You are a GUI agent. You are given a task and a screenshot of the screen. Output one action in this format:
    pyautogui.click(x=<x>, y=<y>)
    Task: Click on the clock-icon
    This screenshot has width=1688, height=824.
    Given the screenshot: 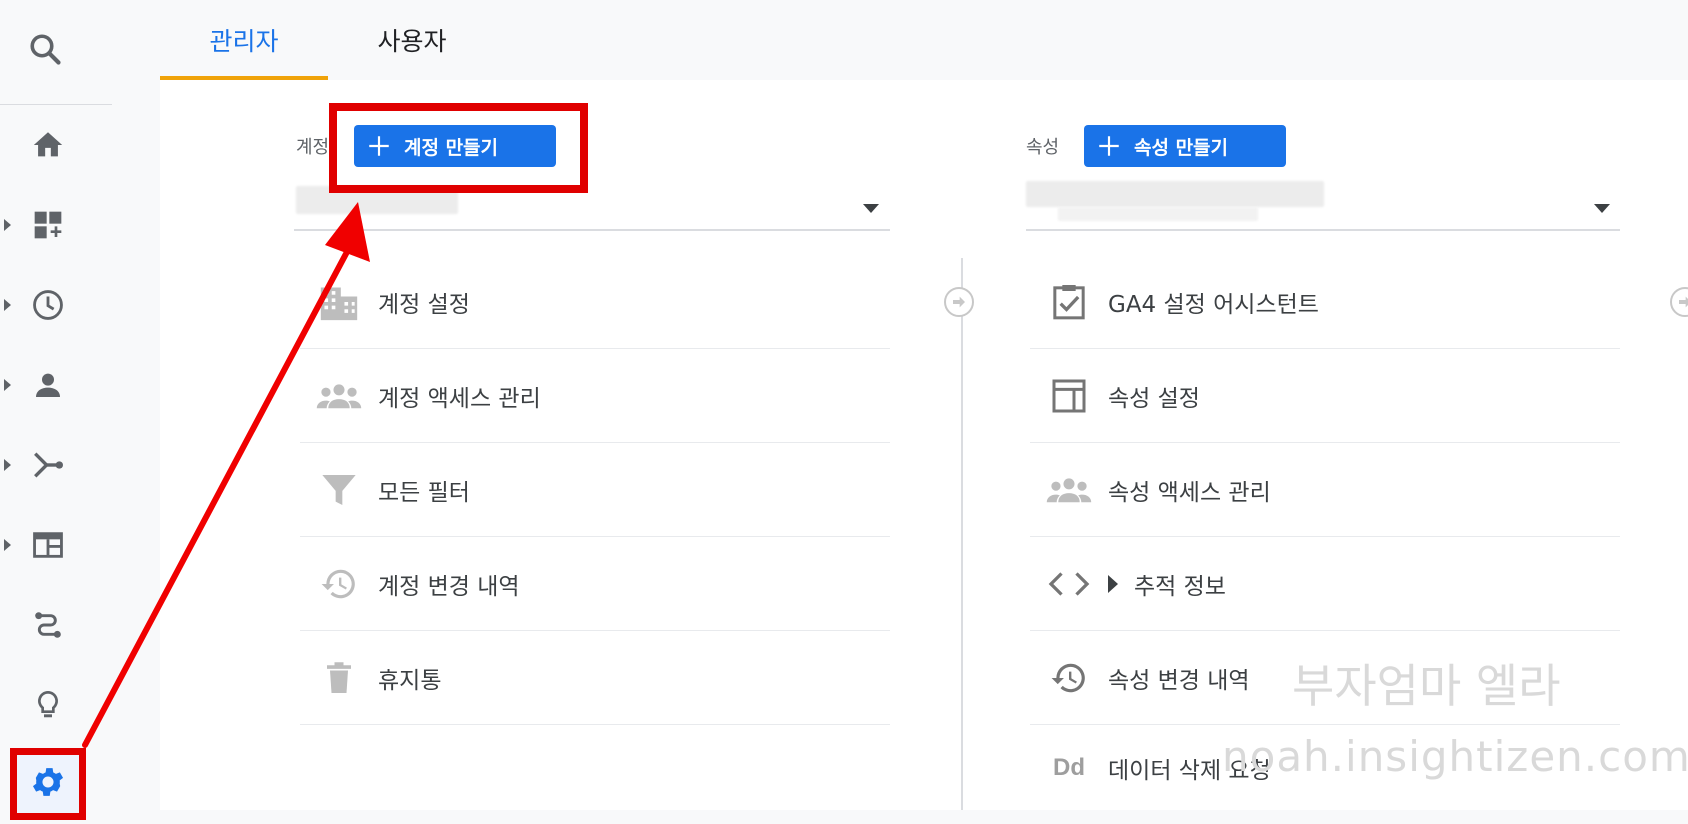 What is the action you would take?
    pyautogui.click(x=48, y=305)
    